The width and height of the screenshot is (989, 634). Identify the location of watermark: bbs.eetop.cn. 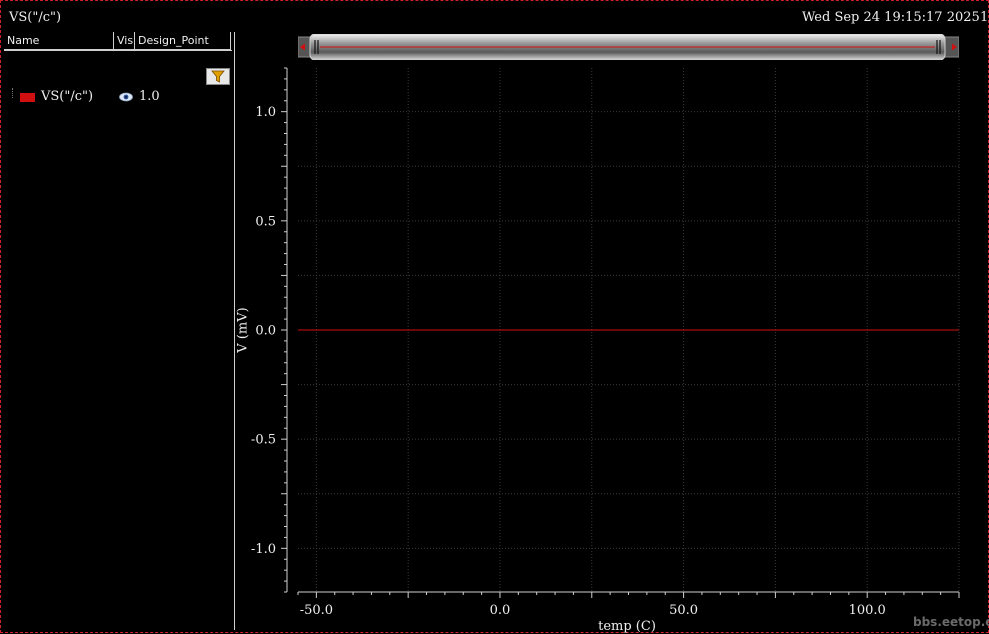
(951, 622).